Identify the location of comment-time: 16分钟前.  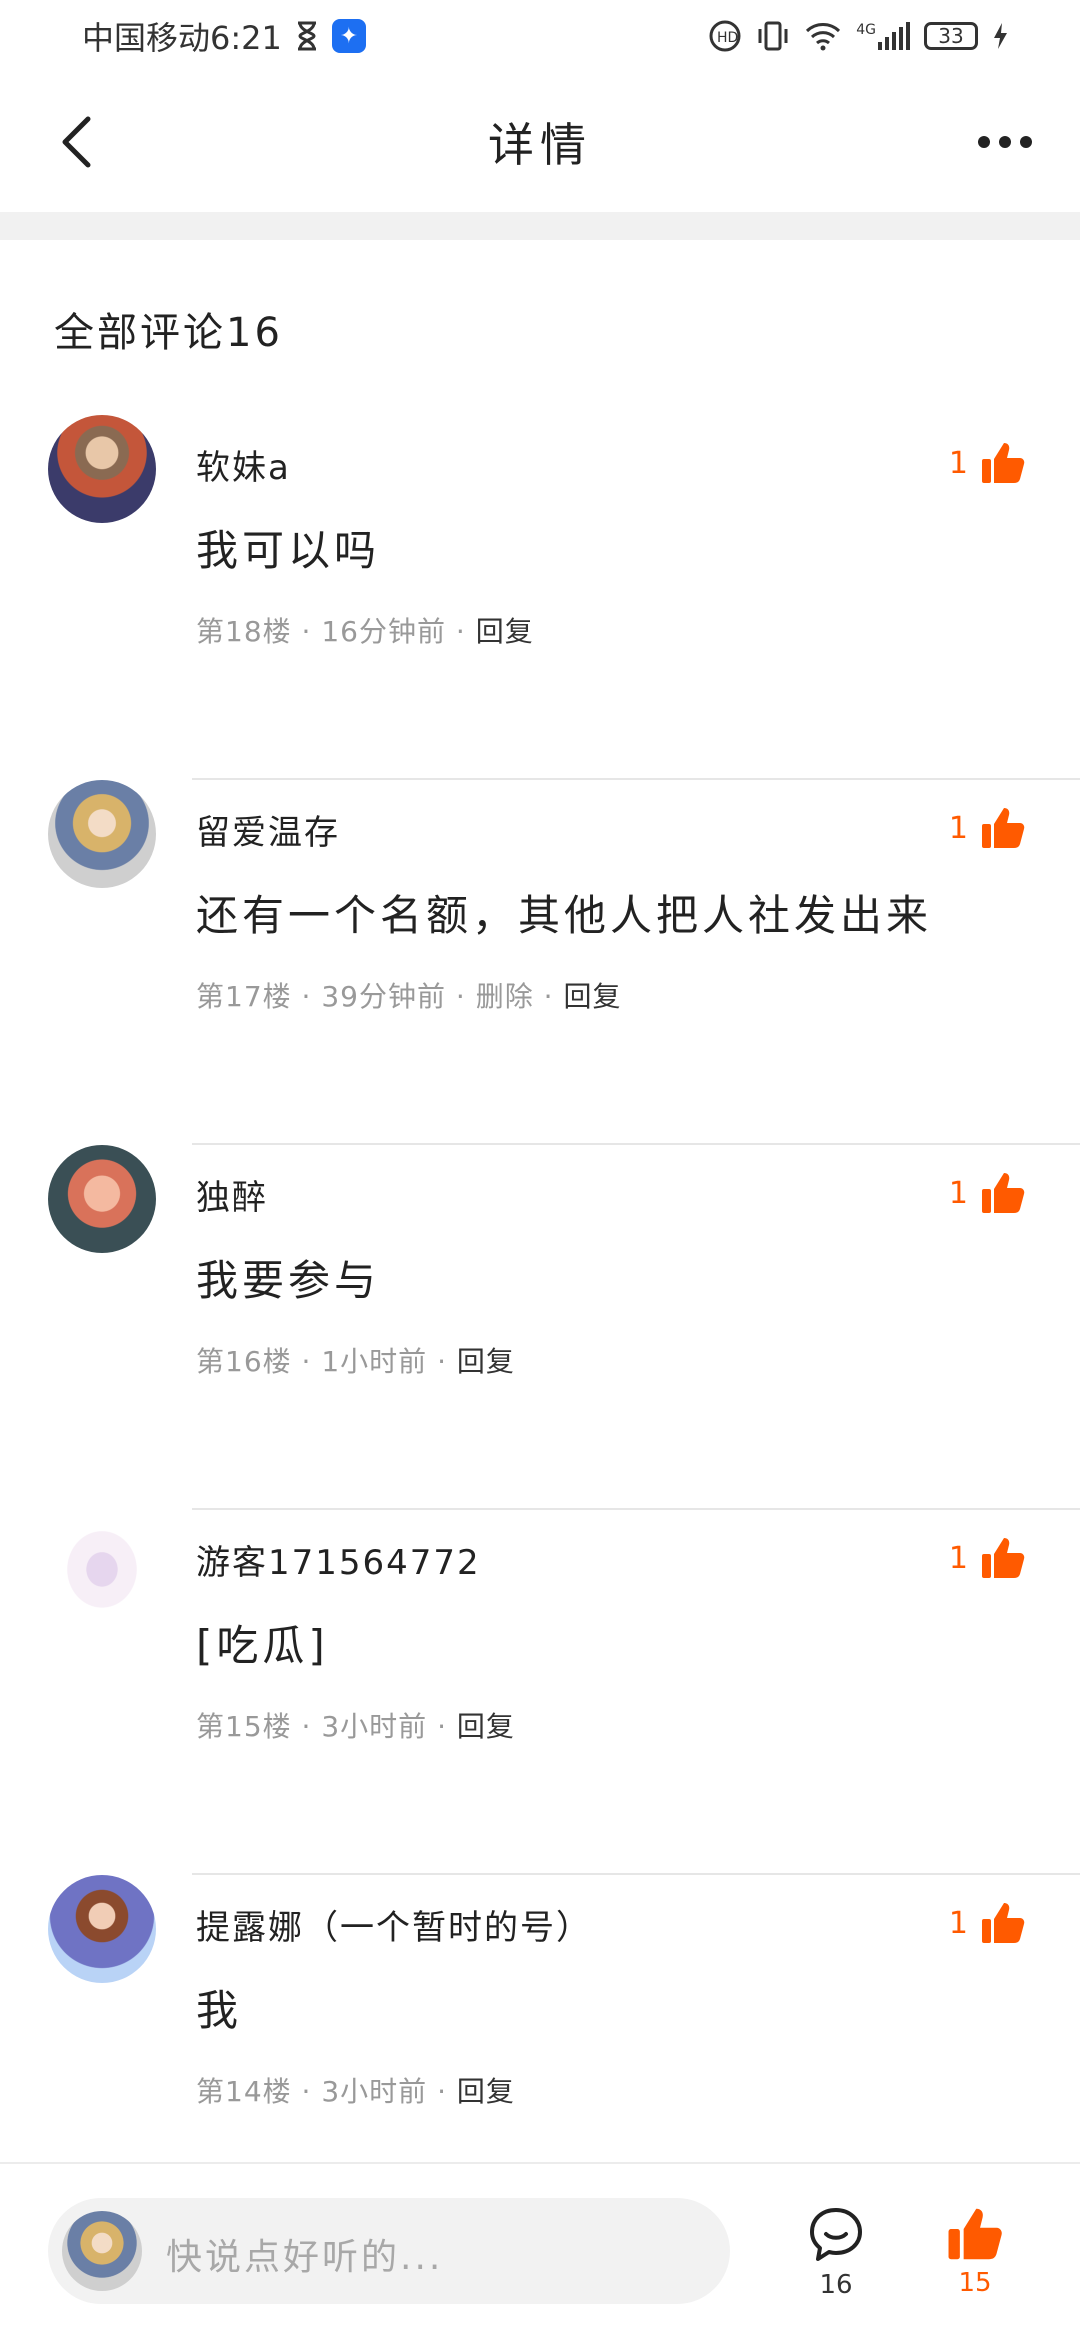
(383, 631).